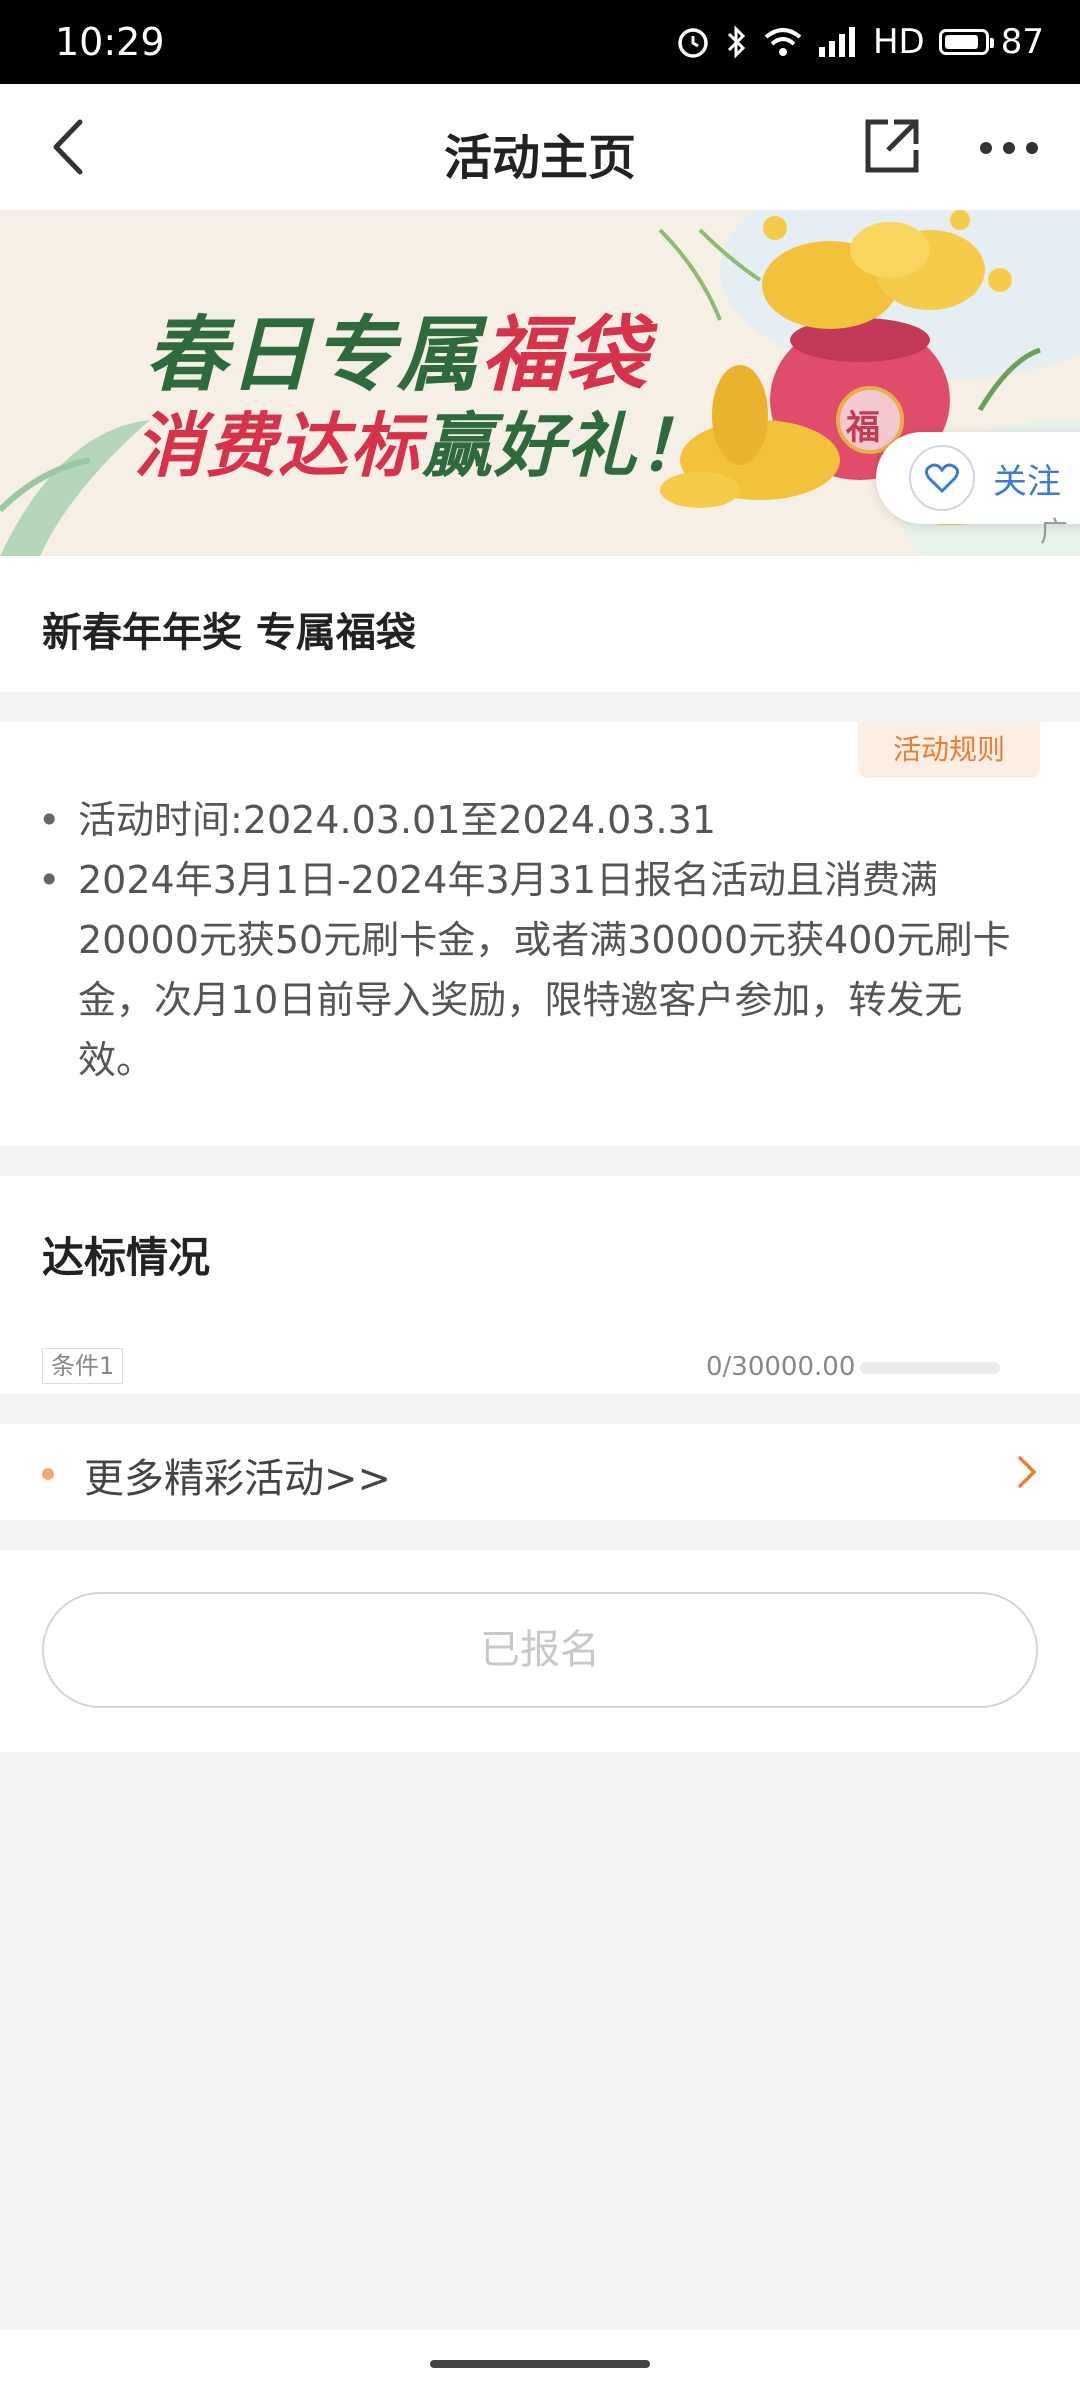 This screenshot has height=2400, width=1080. What do you see at coordinates (1027, 481) in the screenshot?
I see `follow-label: 关注` at bounding box center [1027, 481].